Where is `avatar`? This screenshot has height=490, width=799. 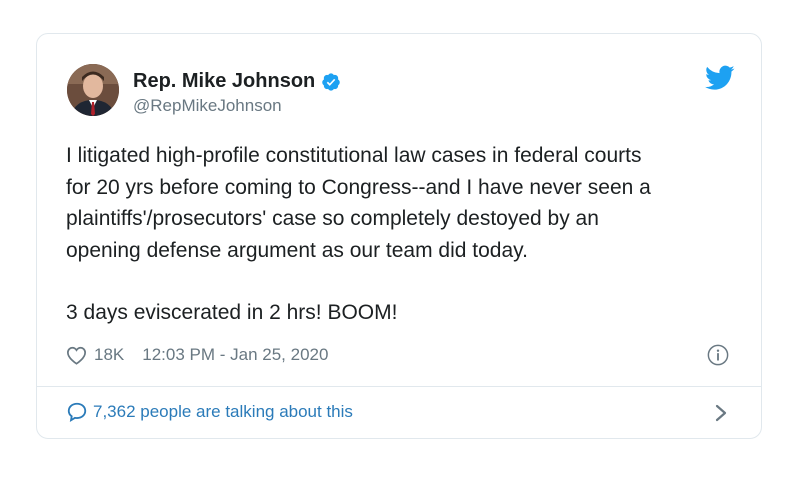
avatar is located at coordinates (93, 90).